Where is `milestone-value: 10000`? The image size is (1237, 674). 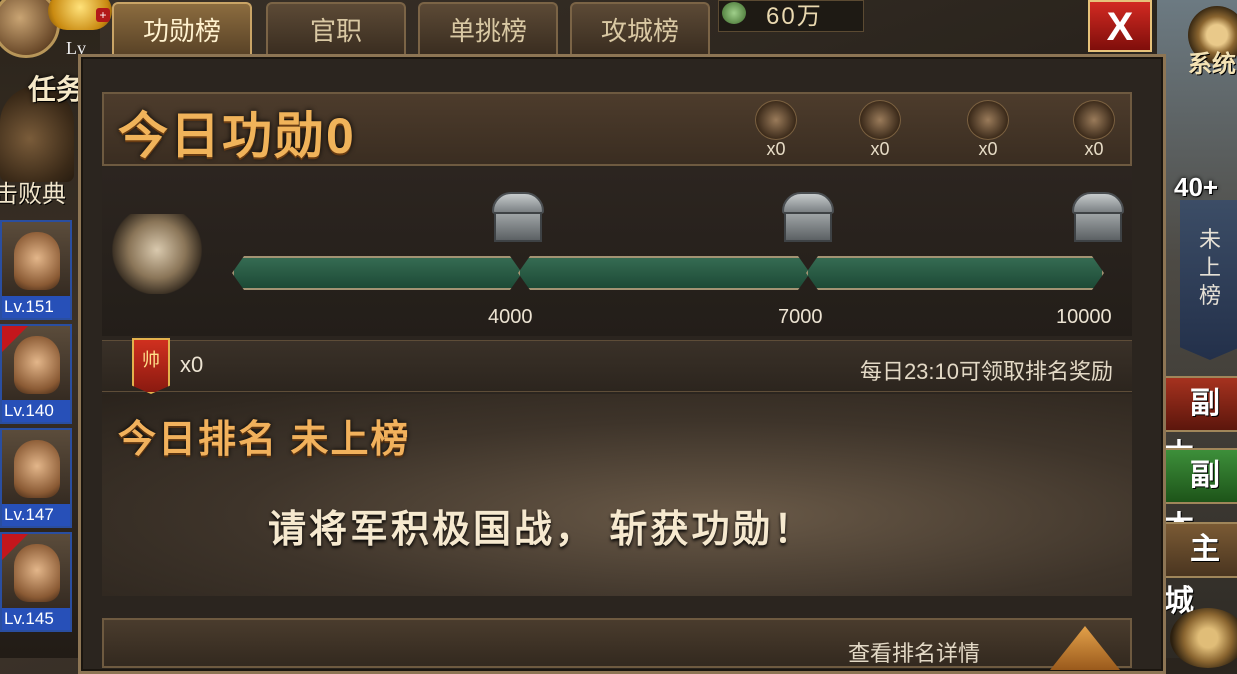
milestone-value: 10000 is located at coordinates (1084, 317).